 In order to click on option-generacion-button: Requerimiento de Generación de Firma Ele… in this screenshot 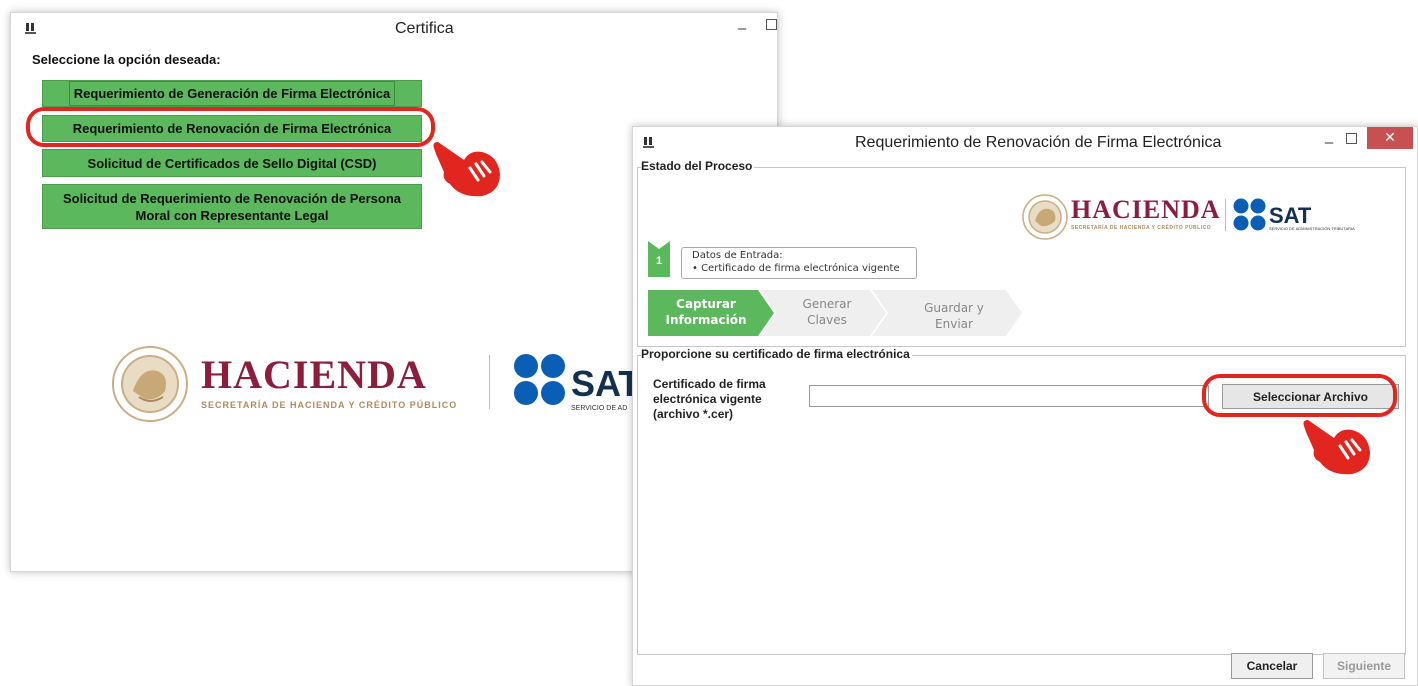, I will do `click(232, 93)`.